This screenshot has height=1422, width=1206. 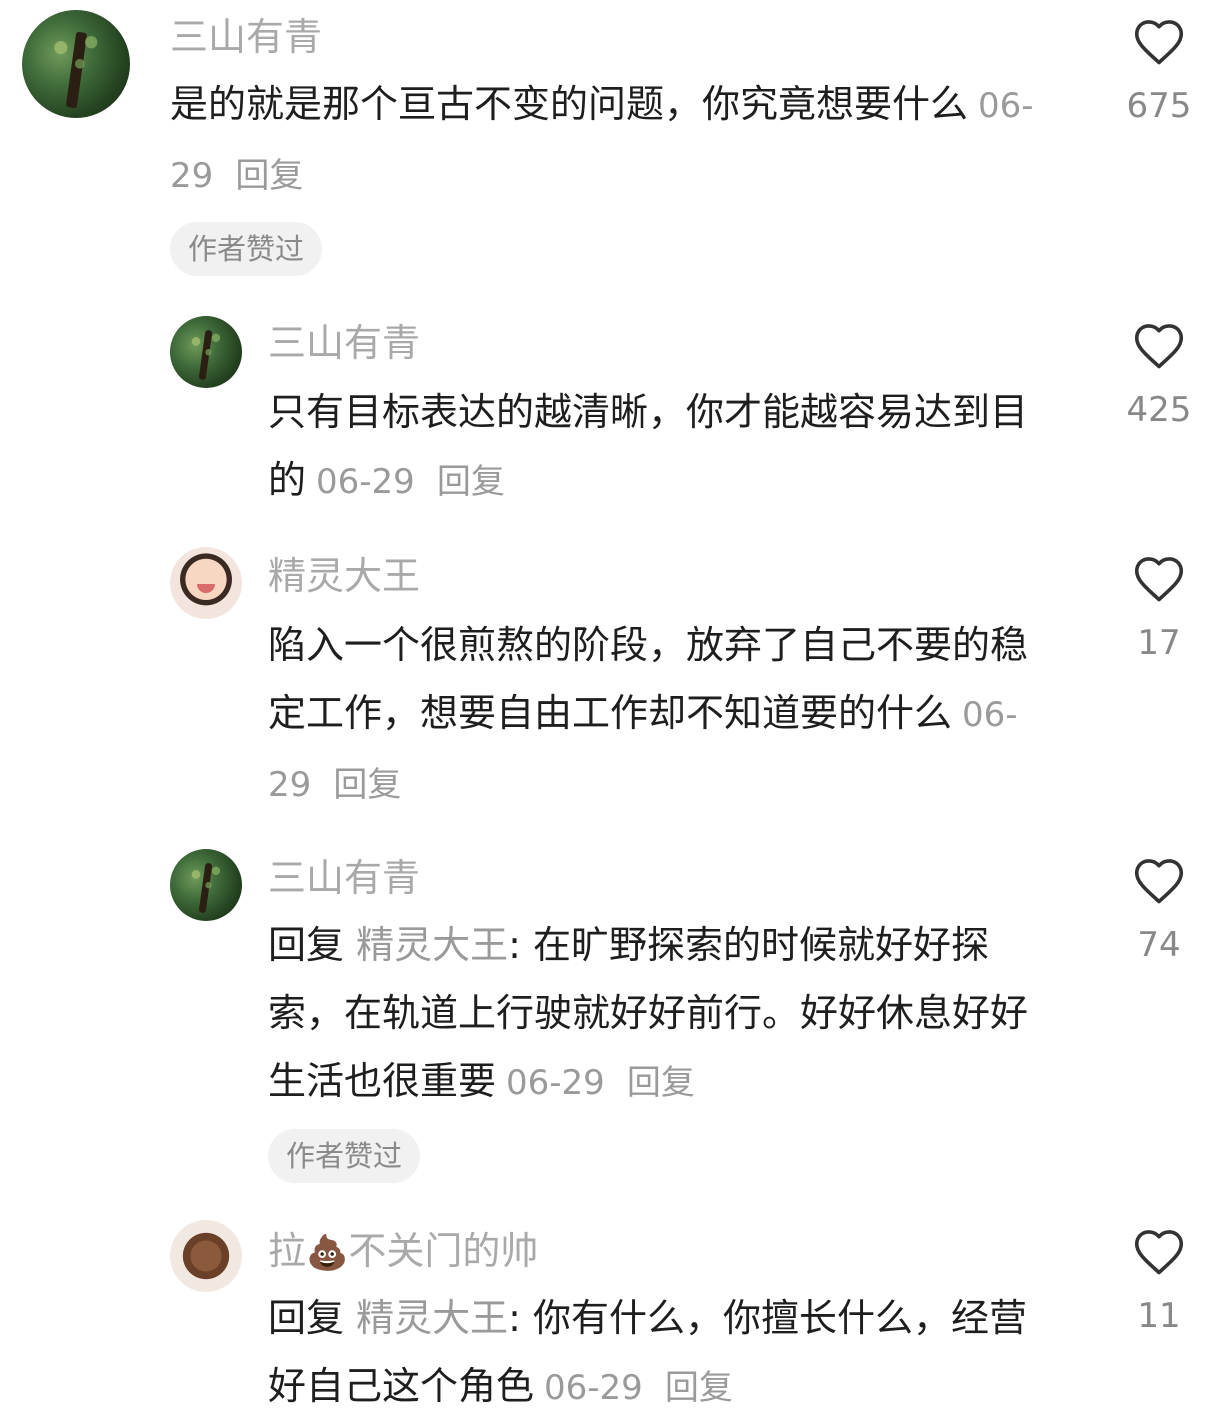 I want to click on comment-body: 陷入一个很煎熬的阶段，放弃了自己不要的稳定工作，想要自由工作却不知道要的什么, so click(x=648, y=679).